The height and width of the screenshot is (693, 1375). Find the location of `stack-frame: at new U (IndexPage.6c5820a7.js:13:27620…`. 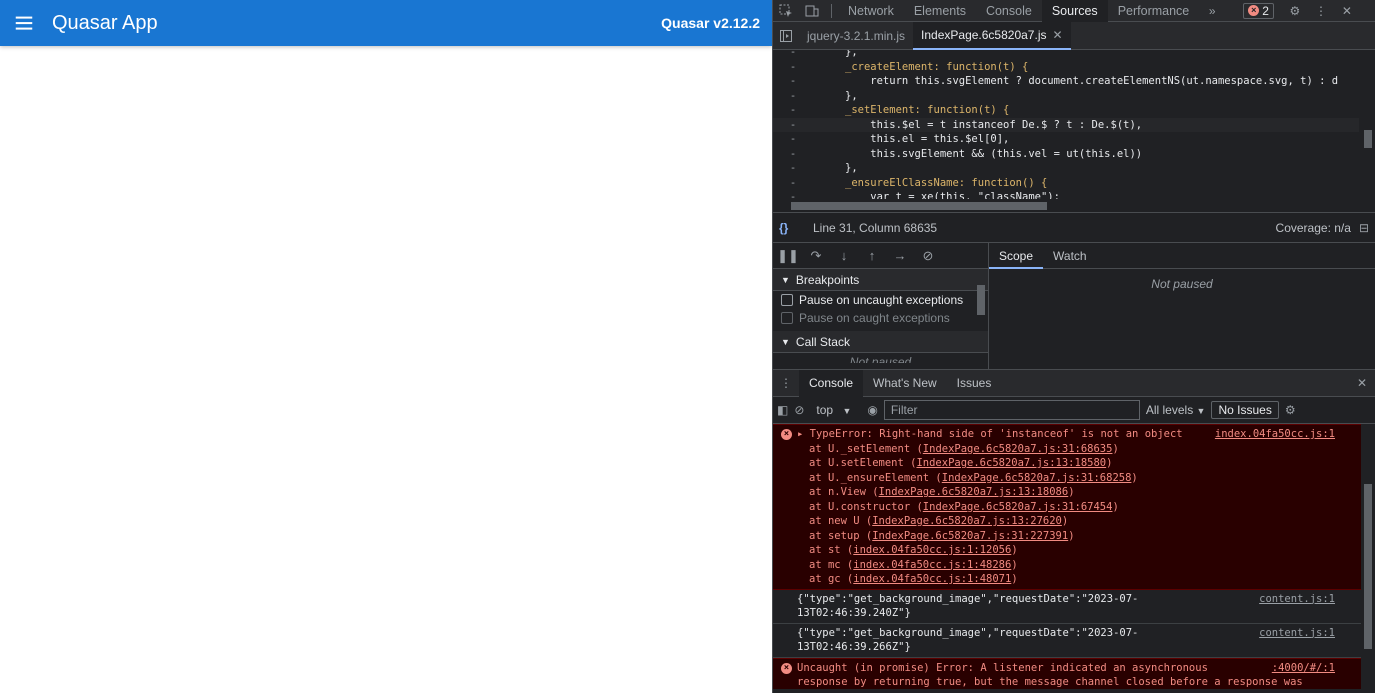

stack-frame: at new U (IndexPage.6c5820a7.js:13:27620… is located at coordinates (1078, 521).